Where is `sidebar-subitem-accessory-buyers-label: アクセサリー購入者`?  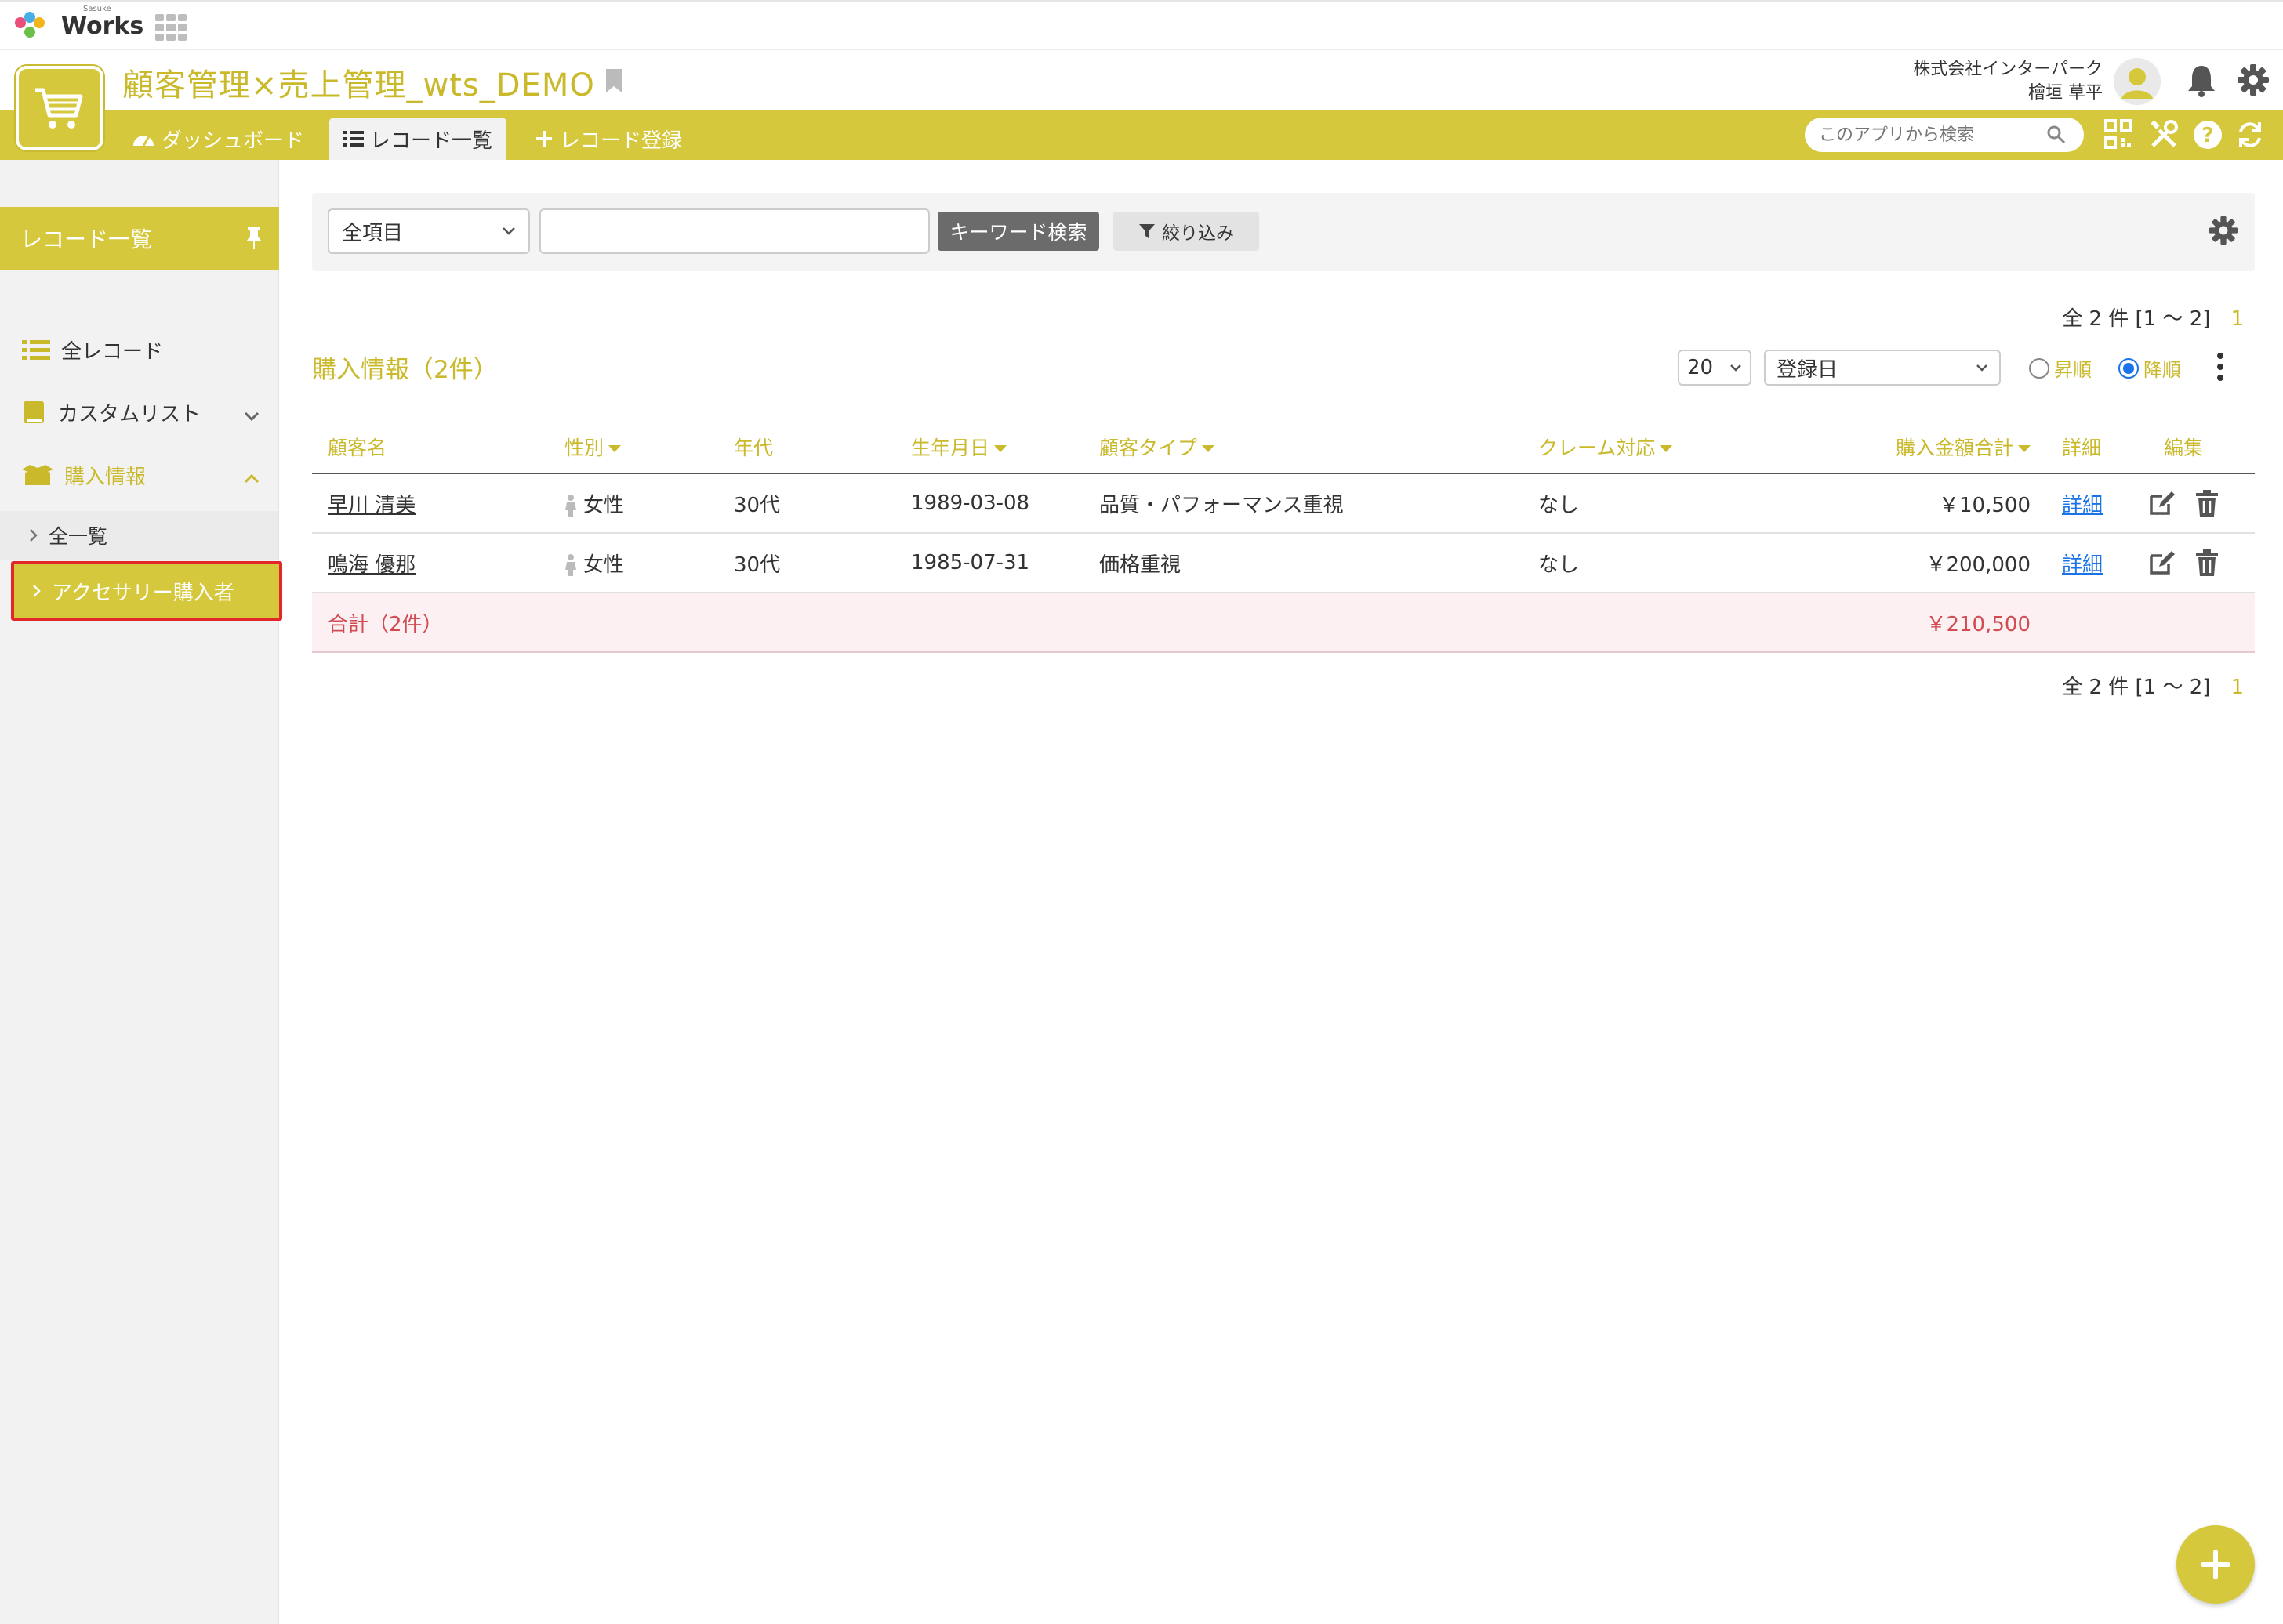
sidebar-subitem-accessory-buyers-label: アクセサリー購入者 is located at coordinates (143, 593).